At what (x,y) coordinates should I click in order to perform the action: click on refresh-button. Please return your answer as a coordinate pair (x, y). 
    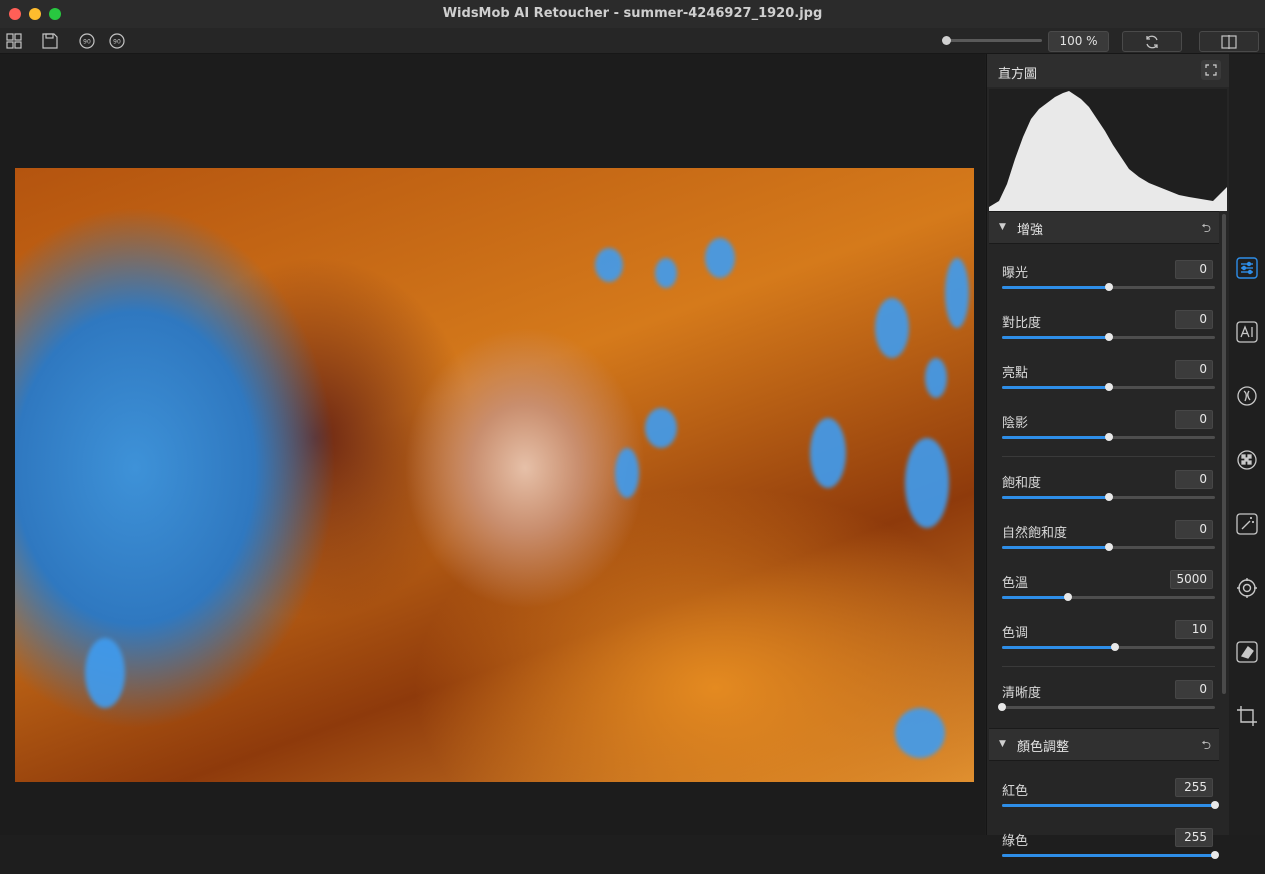
    Looking at the image, I should click on (1152, 41).